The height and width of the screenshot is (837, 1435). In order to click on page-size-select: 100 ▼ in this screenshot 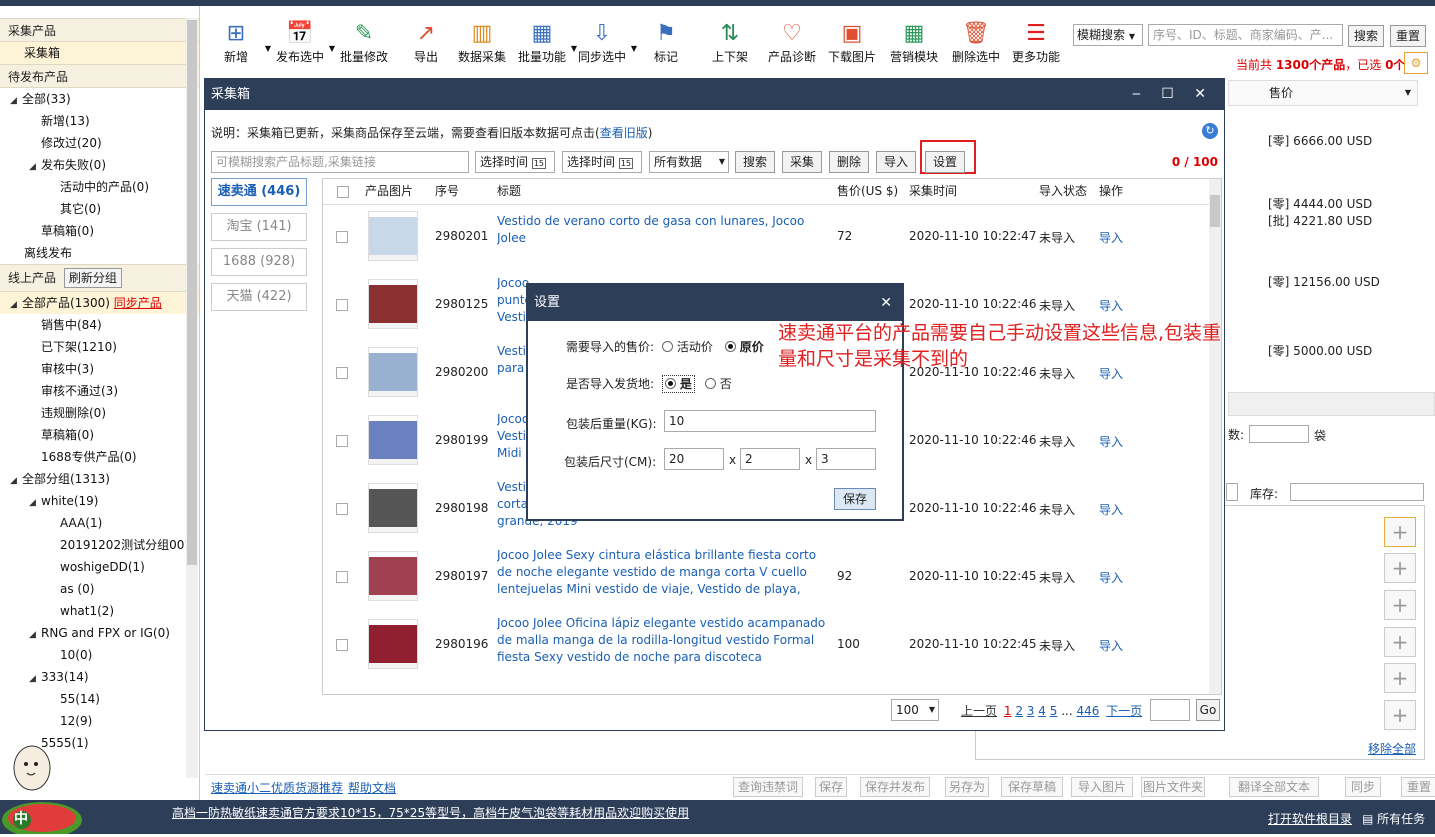, I will do `click(915, 710)`.